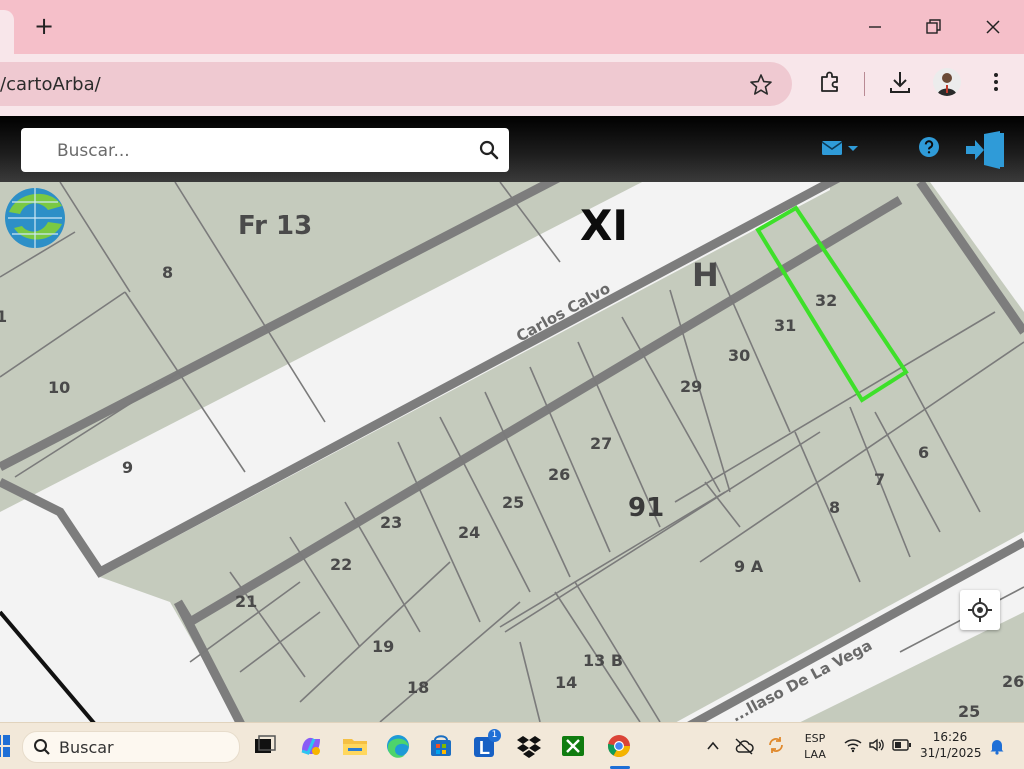  What do you see at coordinates (355, 746) in the screenshot?
I see `file-explorer-icon` at bounding box center [355, 746].